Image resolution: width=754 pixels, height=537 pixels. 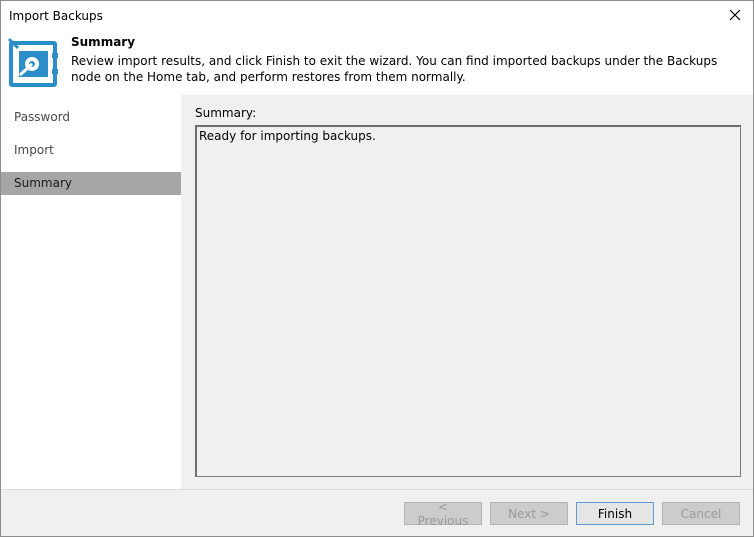 I want to click on step-password: Password, so click(x=91, y=117).